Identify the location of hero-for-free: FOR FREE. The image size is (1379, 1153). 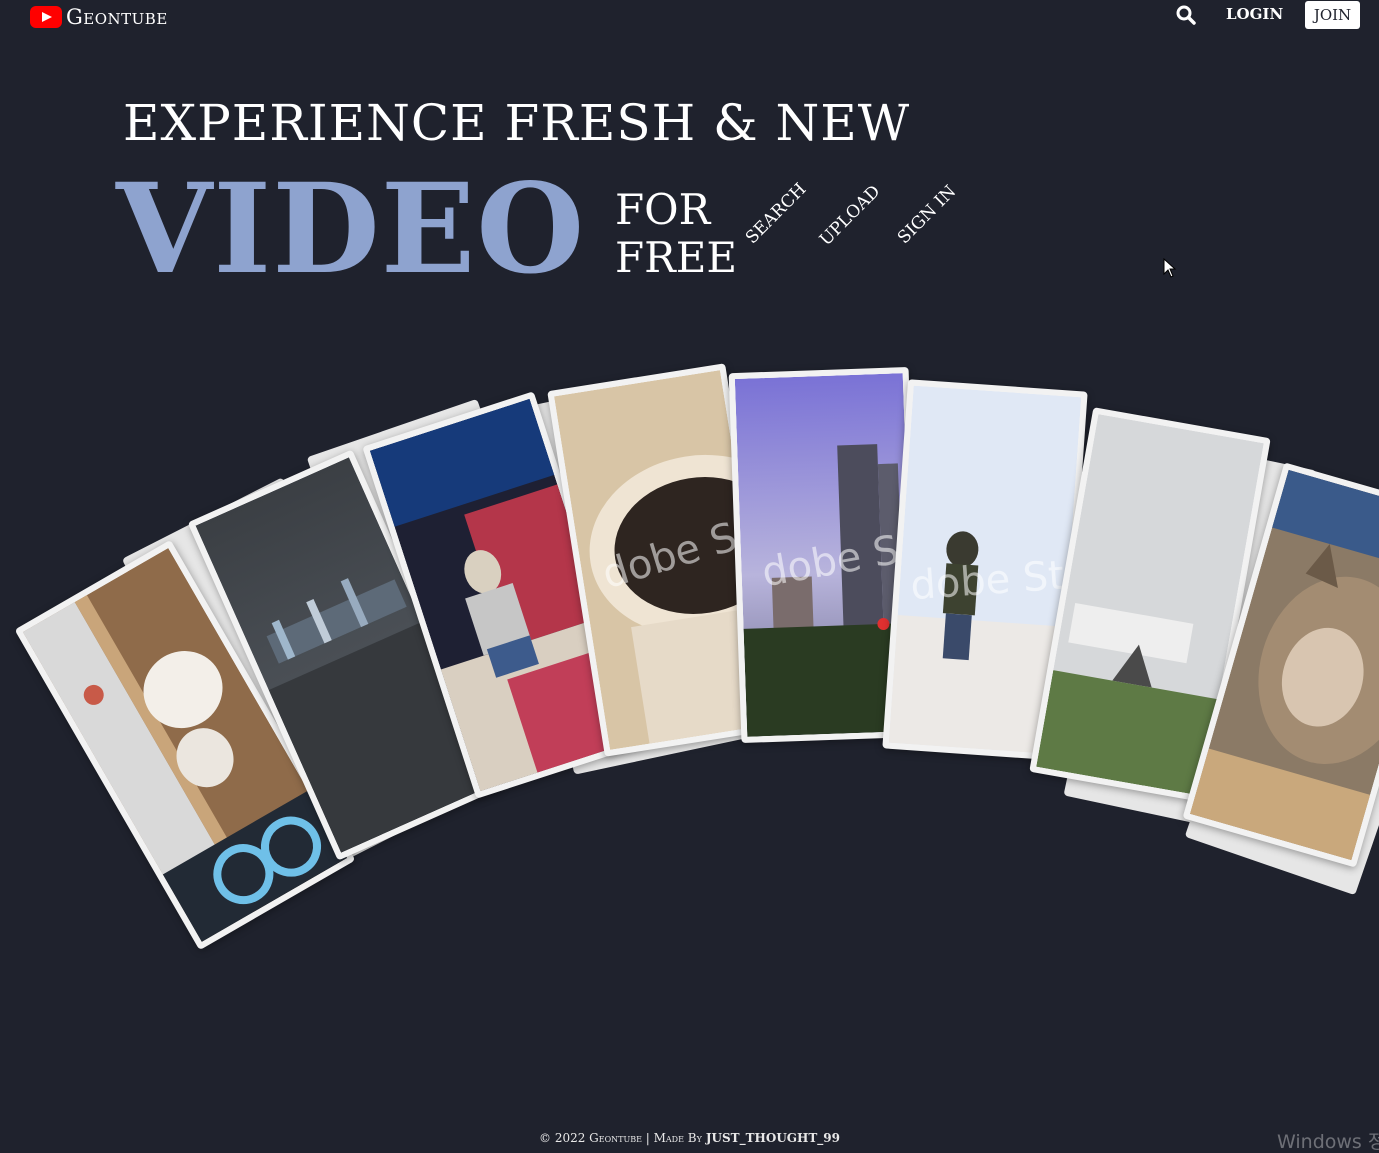
(676, 234).